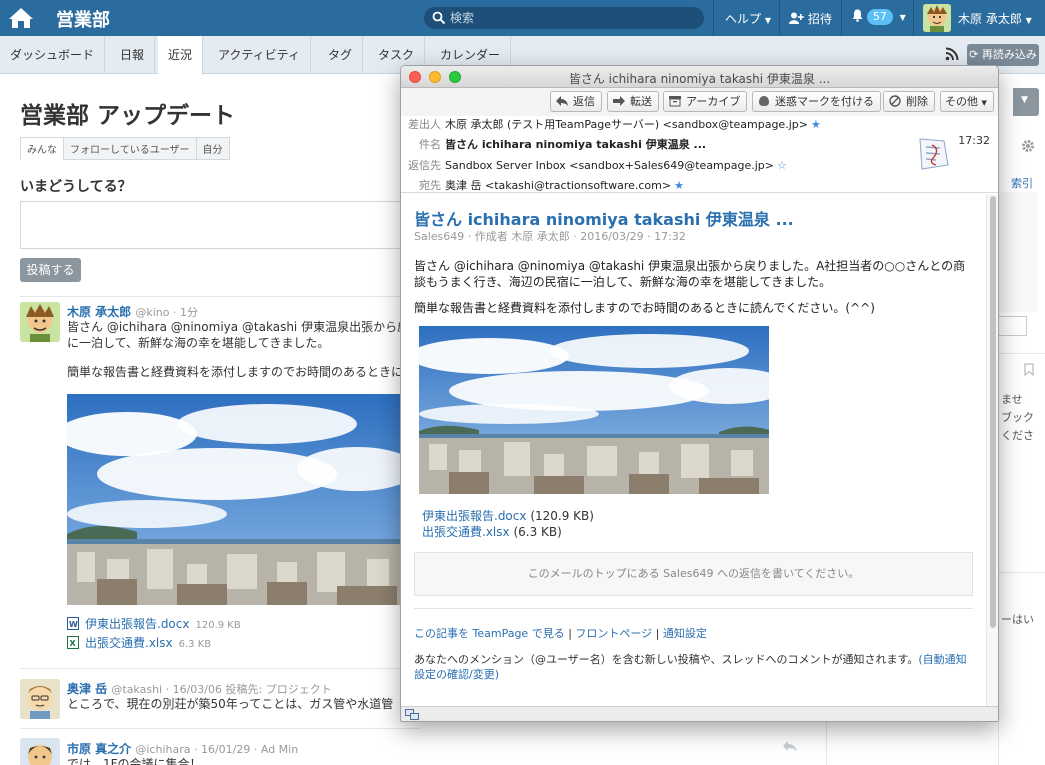  What do you see at coordinates (782, 165) in the screenshot?
I see `star-outline-icon: ☆` at bounding box center [782, 165].